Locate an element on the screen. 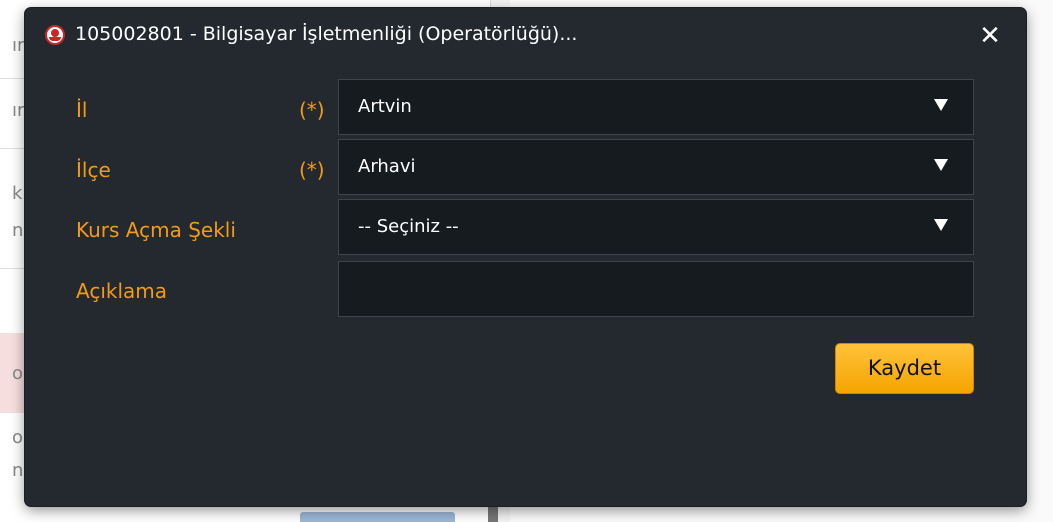  aciklama-label: Açıklama is located at coordinates (122, 291).